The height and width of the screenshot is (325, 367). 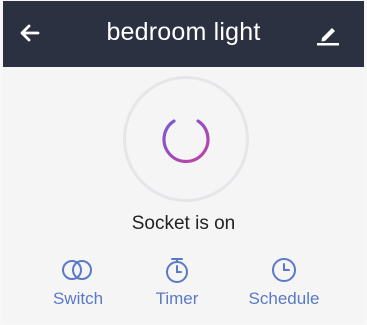 I want to click on switch-button: Switch, so click(x=78, y=283).